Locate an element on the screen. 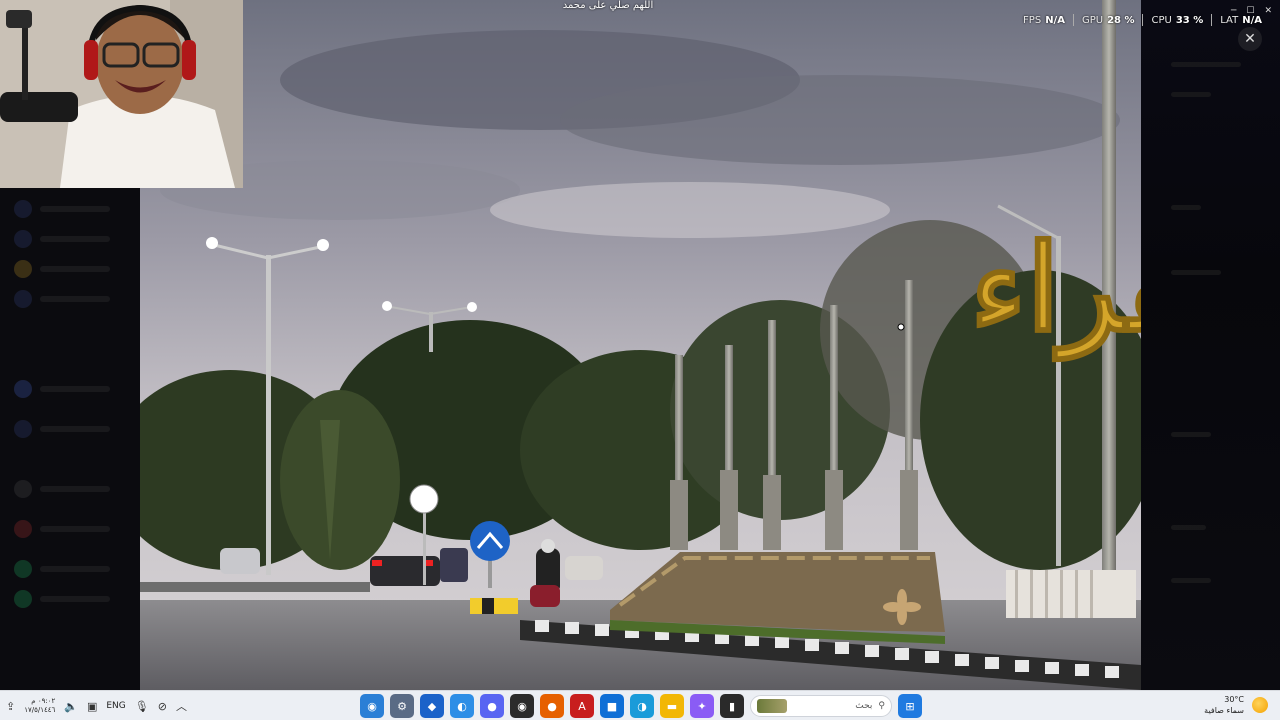  files-icon: ▬ is located at coordinates (672, 706).